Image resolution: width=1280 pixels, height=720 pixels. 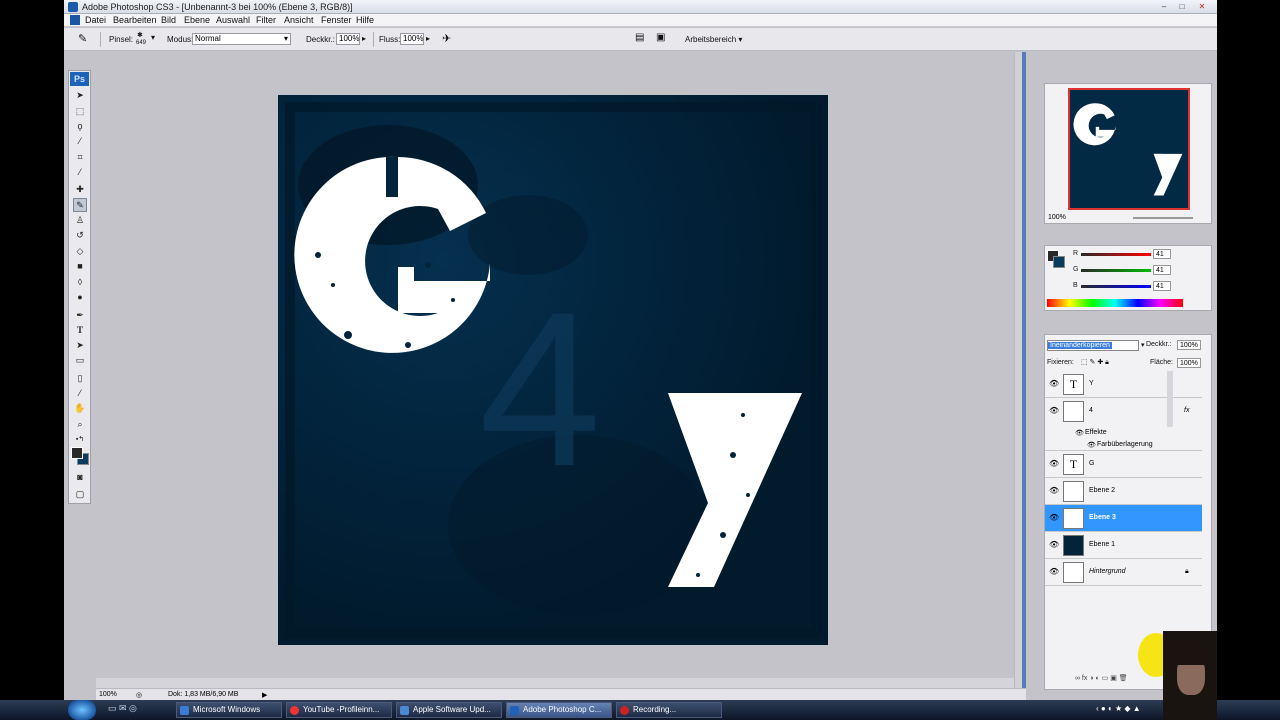 What do you see at coordinates (1162, 254) in the screenshot?
I see `red-value: 41` at bounding box center [1162, 254].